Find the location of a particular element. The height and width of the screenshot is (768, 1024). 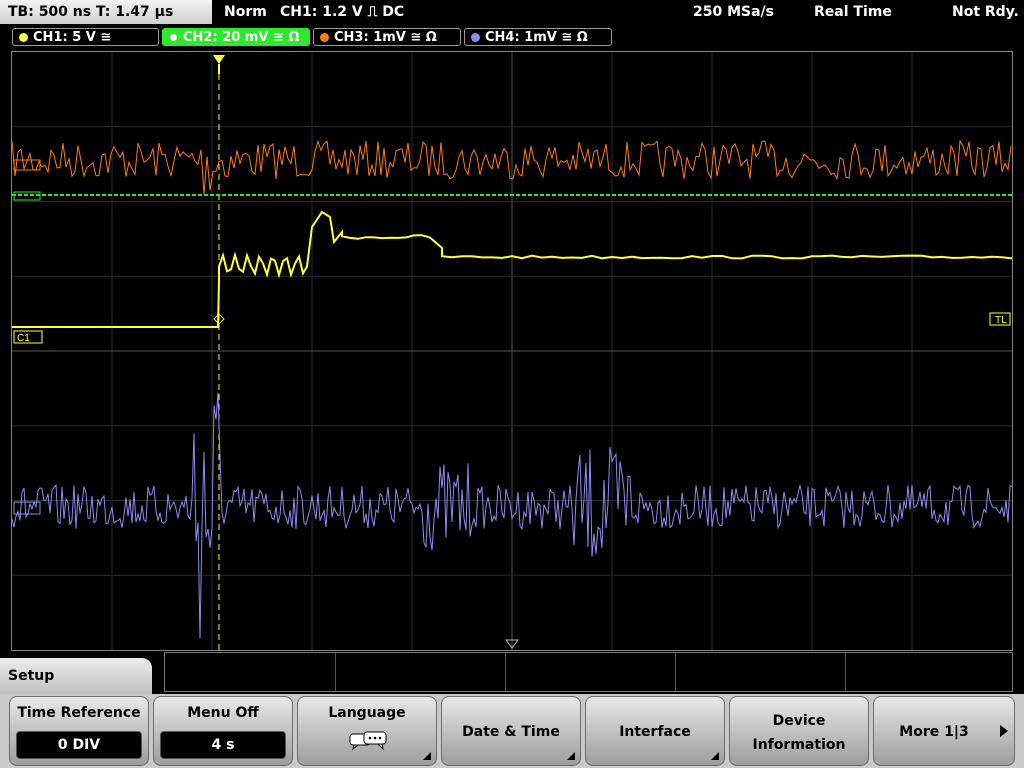

time-reference-softkey: Time Reference 0 DIV is located at coordinates (79, 731).